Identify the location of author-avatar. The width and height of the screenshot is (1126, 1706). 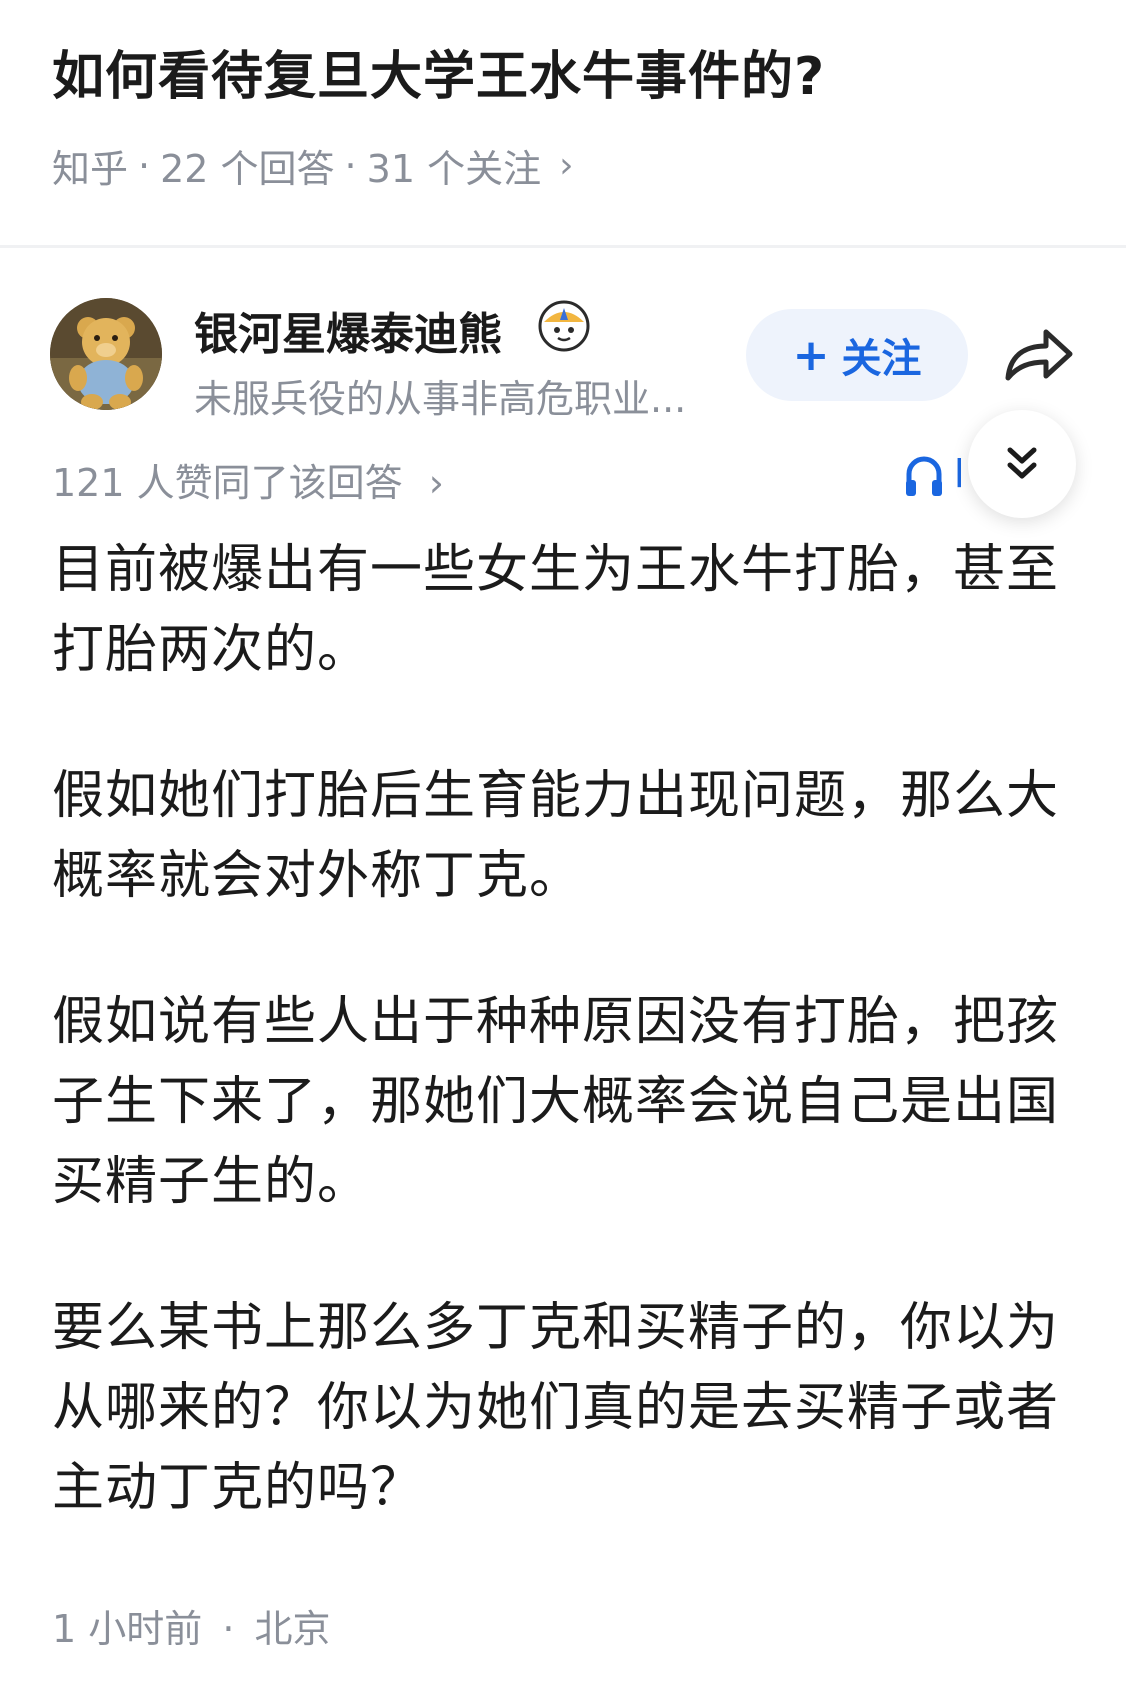
(106, 354).